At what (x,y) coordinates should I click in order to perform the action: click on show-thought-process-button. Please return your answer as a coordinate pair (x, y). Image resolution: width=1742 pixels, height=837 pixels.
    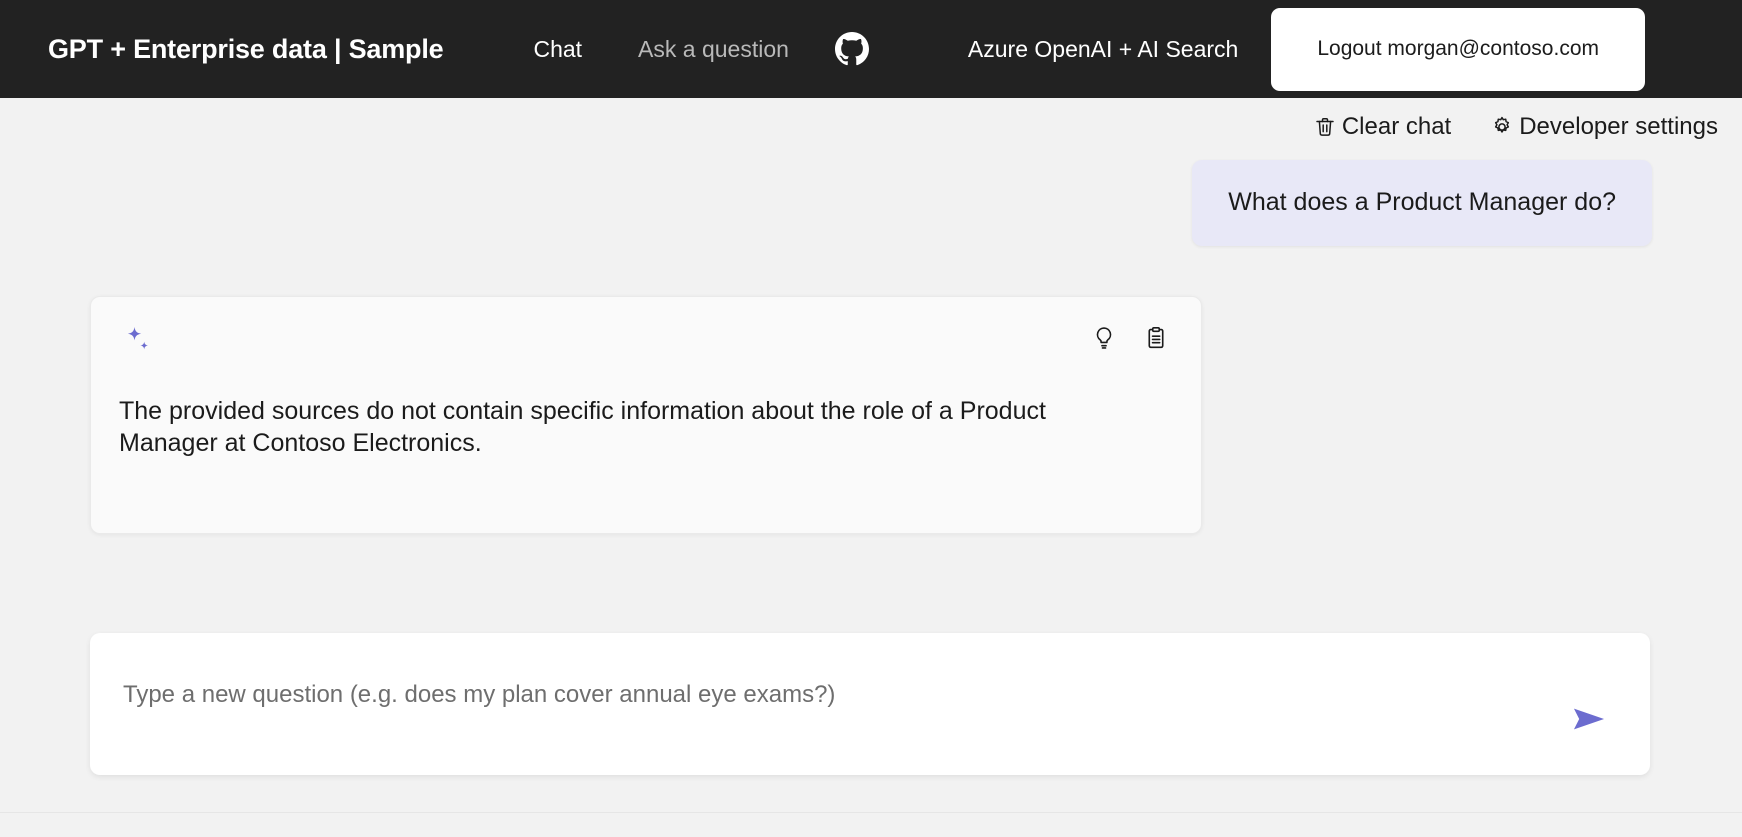
    Looking at the image, I should click on (1104, 340).